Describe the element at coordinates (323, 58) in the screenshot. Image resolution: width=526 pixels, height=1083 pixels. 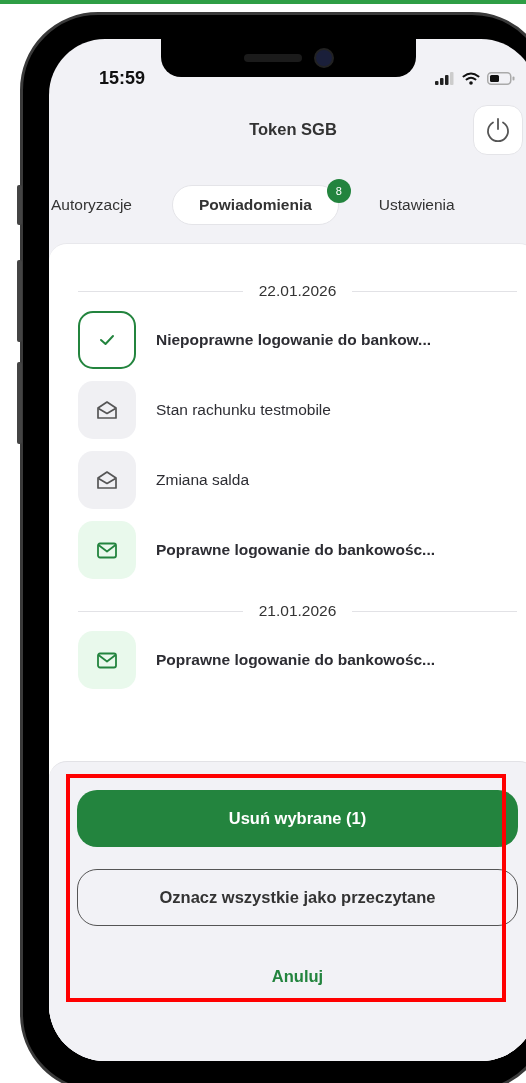
I see `camera-lens` at that location.